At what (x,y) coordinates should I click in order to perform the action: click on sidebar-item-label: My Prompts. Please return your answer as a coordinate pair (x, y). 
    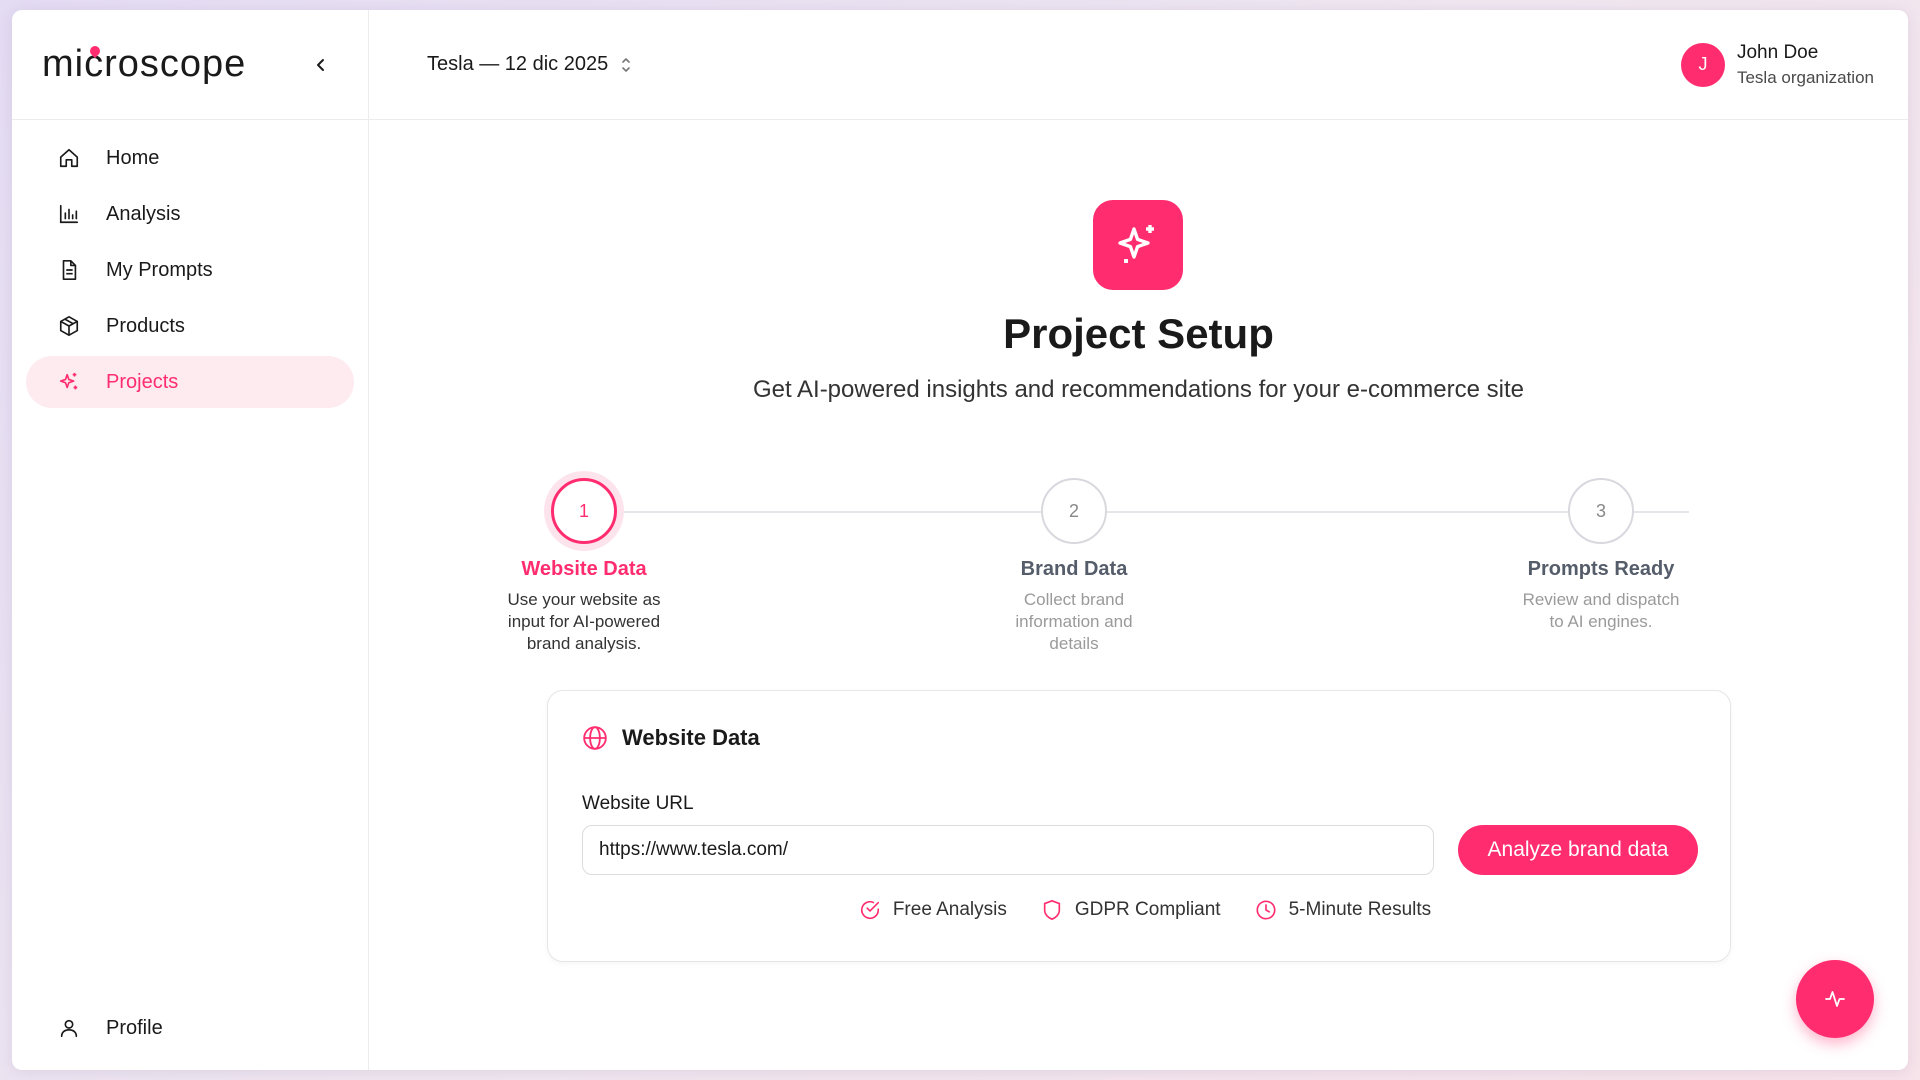
    Looking at the image, I should click on (159, 269).